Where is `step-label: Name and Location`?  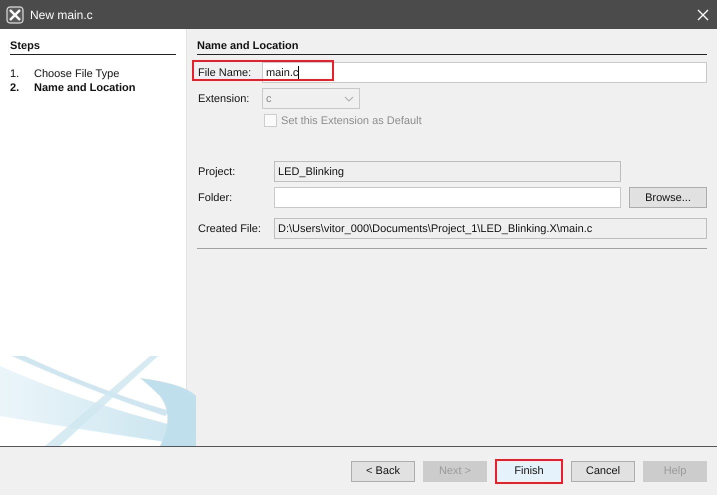
step-label: Name and Location is located at coordinates (85, 88).